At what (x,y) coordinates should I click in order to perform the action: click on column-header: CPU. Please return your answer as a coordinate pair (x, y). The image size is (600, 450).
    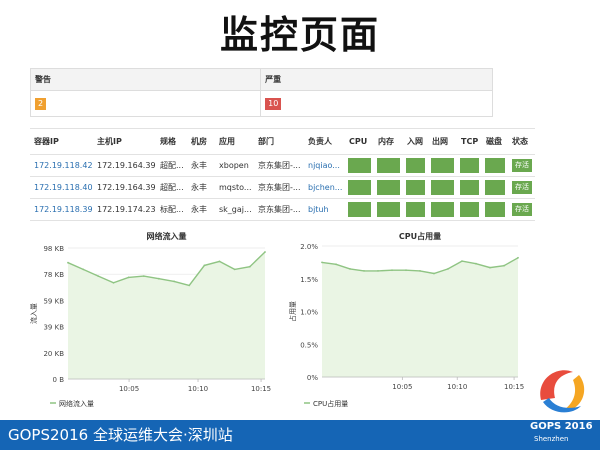
    Looking at the image, I should click on (359, 141).